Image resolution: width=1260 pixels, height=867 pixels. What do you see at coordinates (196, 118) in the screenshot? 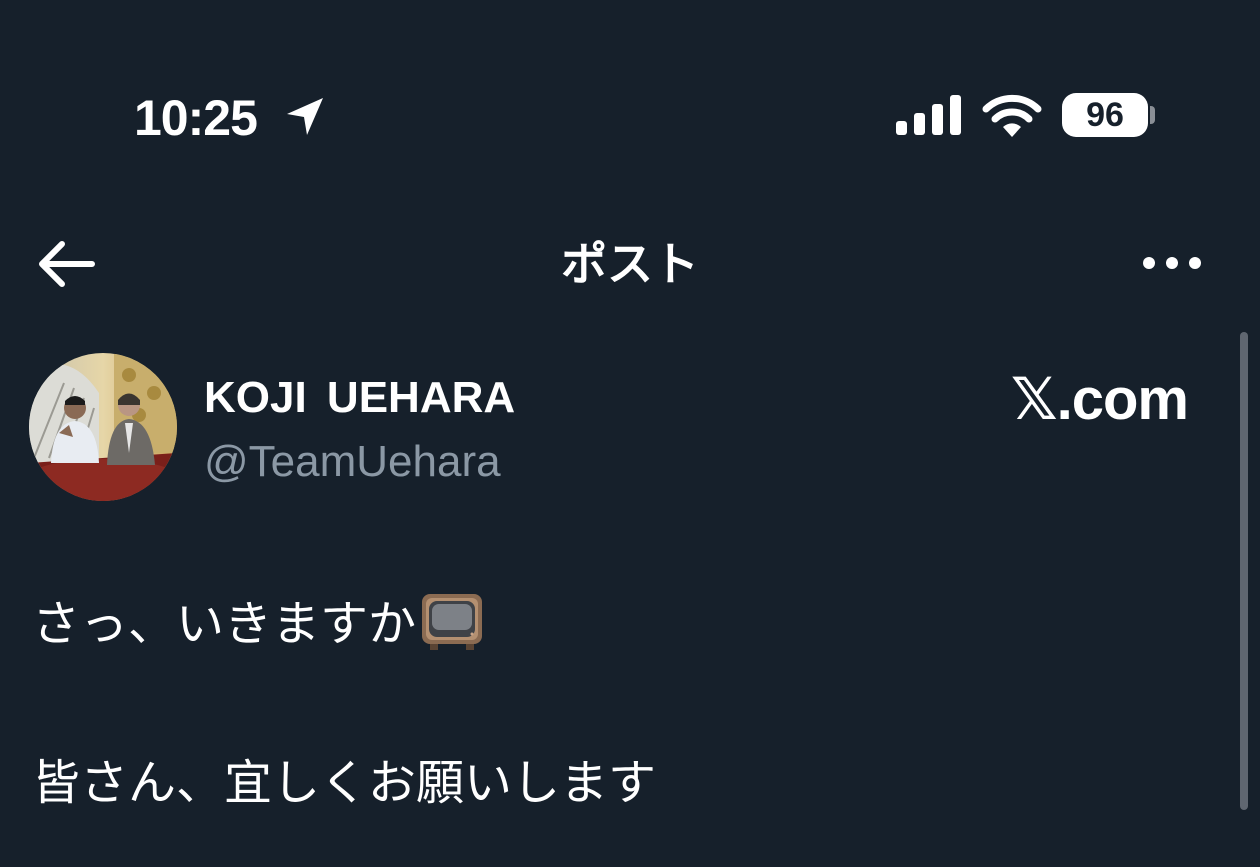
I see `status-time: 10:25` at bounding box center [196, 118].